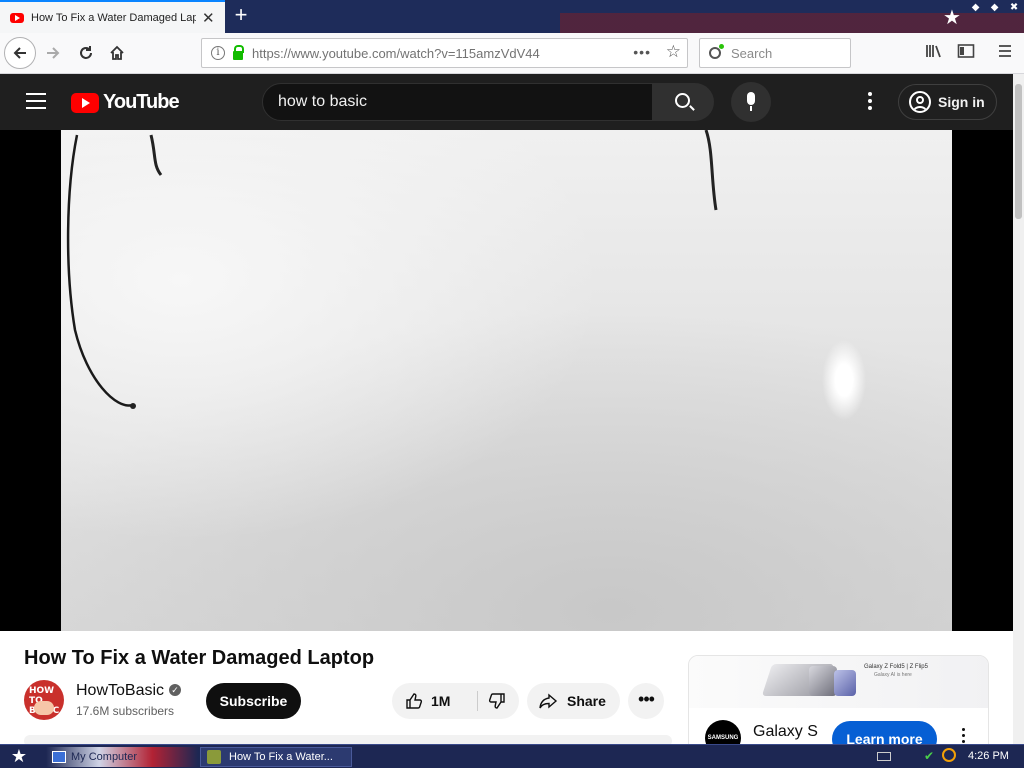  Describe the element at coordinates (642, 52) in the screenshot. I see `page-actions-icon: •••` at that location.